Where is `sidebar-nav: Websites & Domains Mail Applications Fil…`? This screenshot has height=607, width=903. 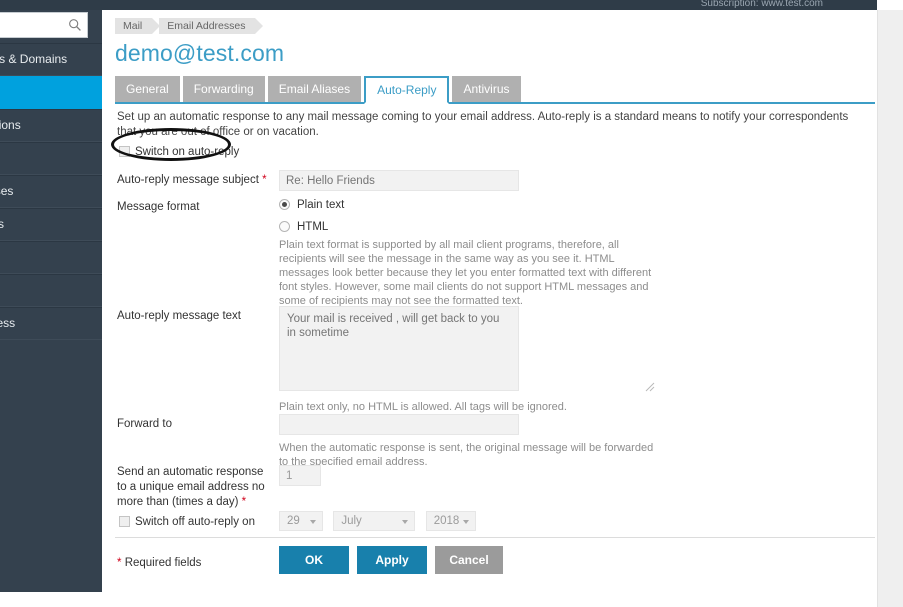
sidebar-nav: Websites & Domains Mail Applications Fil… is located at coordinates (51, 191).